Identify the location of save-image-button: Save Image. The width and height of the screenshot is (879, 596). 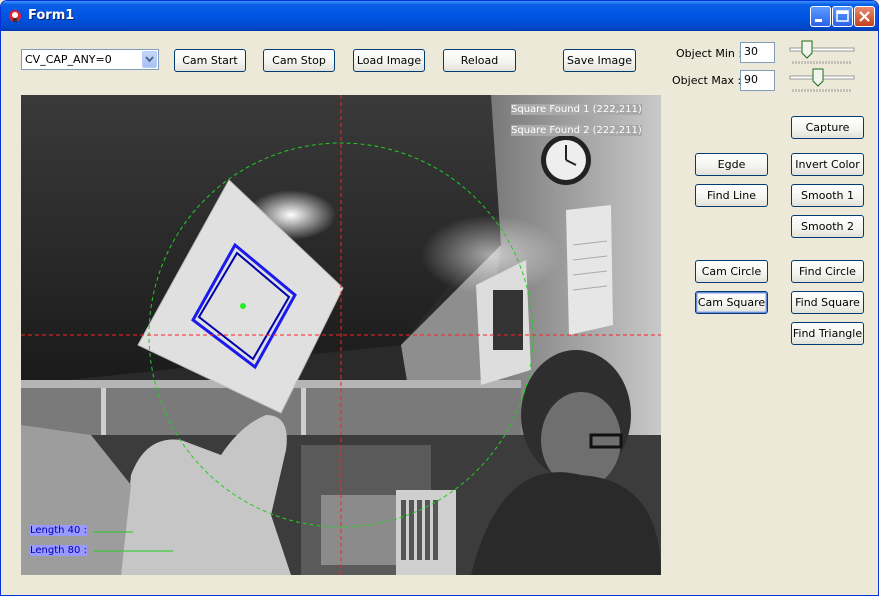
(599, 60).